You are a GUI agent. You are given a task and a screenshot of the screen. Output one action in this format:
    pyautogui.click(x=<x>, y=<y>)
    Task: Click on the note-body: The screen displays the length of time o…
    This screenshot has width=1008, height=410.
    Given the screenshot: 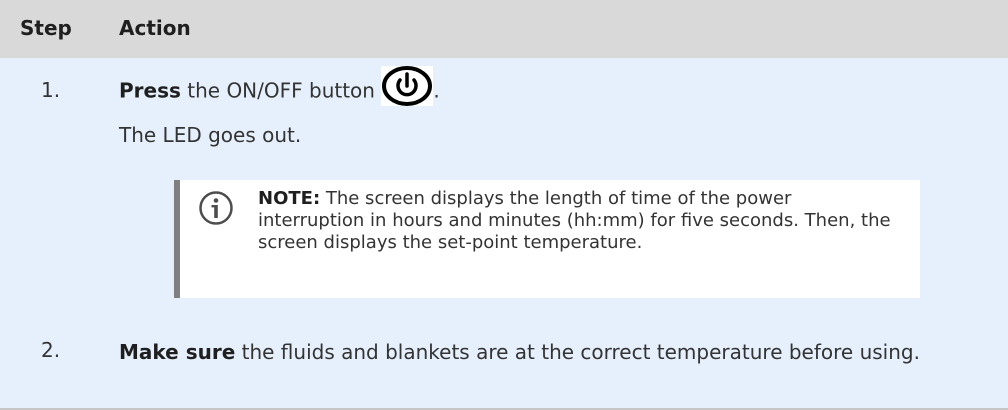 What is the action you would take?
    pyautogui.click(x=574, y=220)
    